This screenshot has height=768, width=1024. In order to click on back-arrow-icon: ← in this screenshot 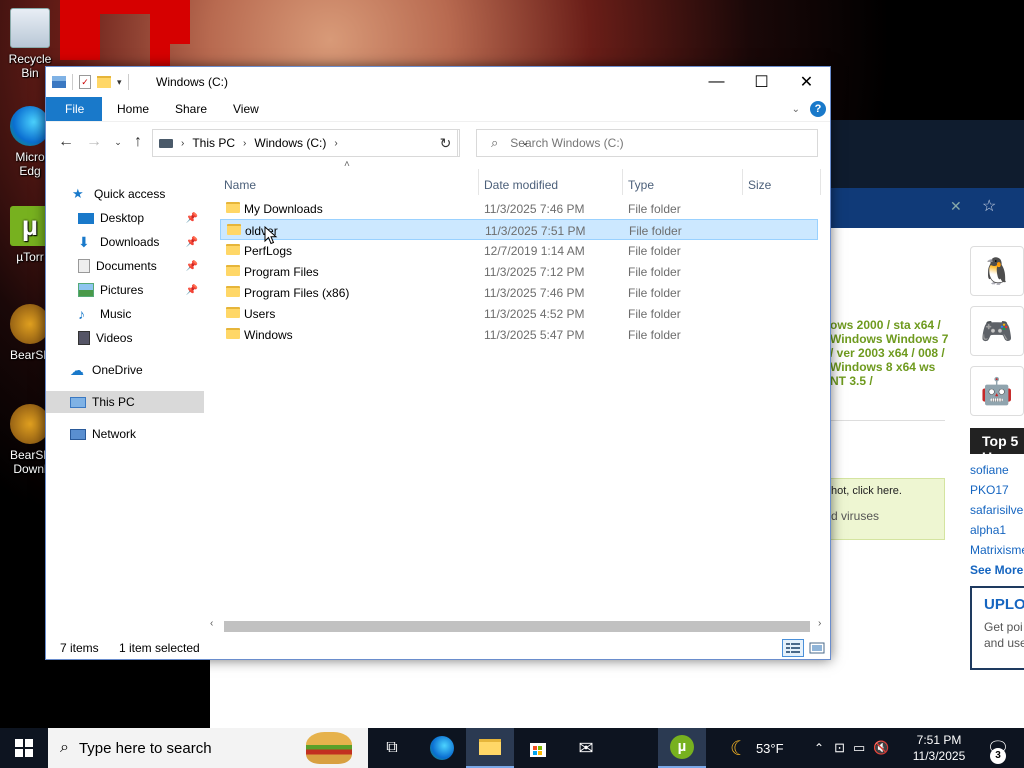, I will do `click(66, 142)`.